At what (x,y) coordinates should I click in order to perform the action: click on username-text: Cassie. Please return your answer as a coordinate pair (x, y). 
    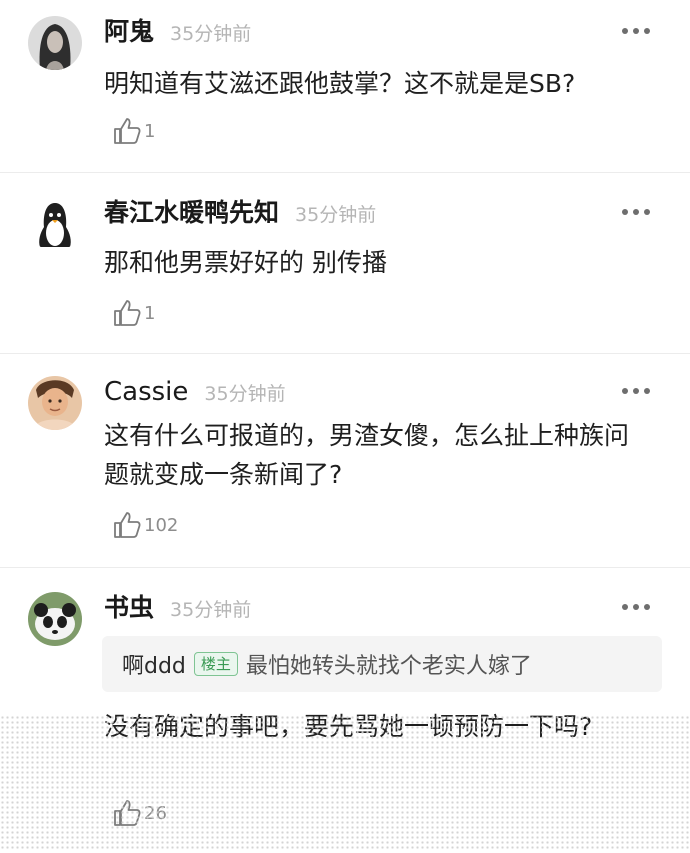
    Looking at the image, I should click on (146, 392).